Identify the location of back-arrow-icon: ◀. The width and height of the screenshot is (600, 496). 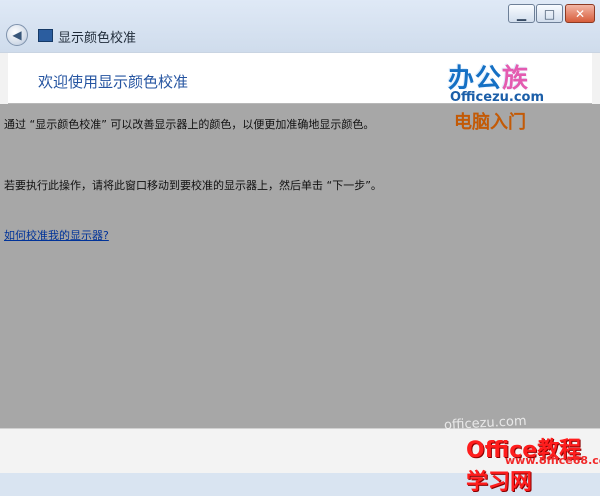
(17, 35).